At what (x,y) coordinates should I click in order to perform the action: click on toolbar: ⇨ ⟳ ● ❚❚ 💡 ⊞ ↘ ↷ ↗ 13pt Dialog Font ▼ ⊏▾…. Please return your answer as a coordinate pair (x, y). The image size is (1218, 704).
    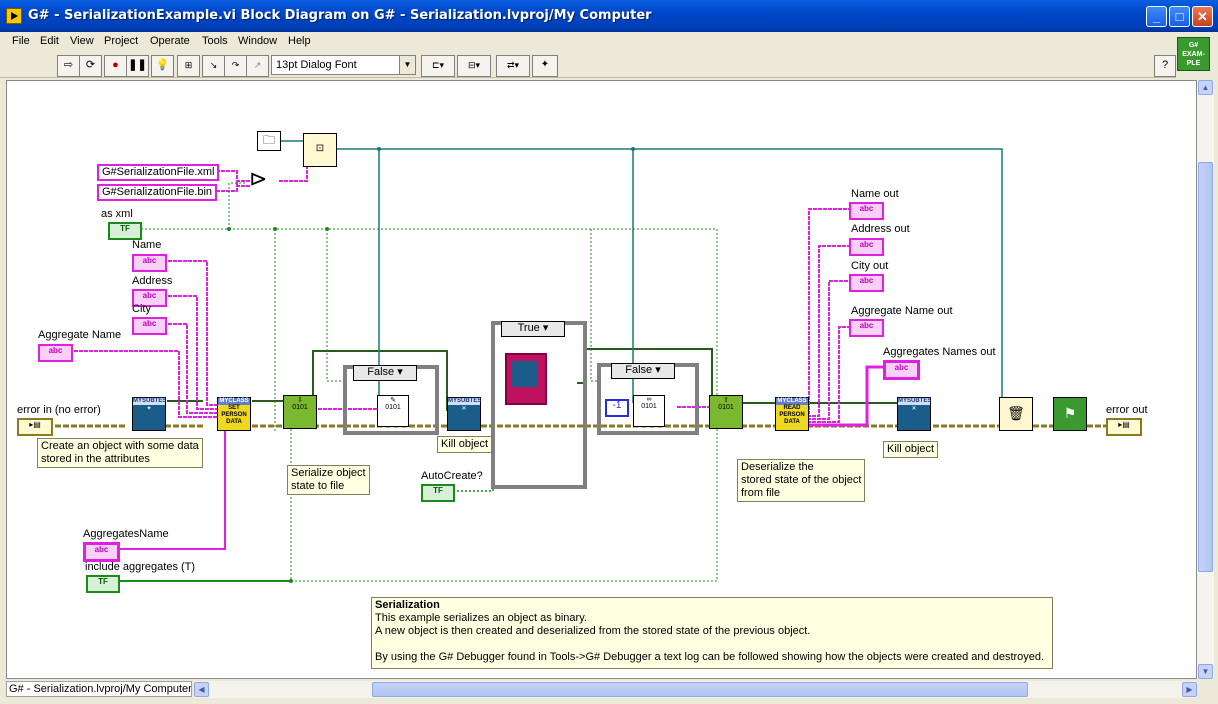
    Looking at the image, I should click on (588, 64).